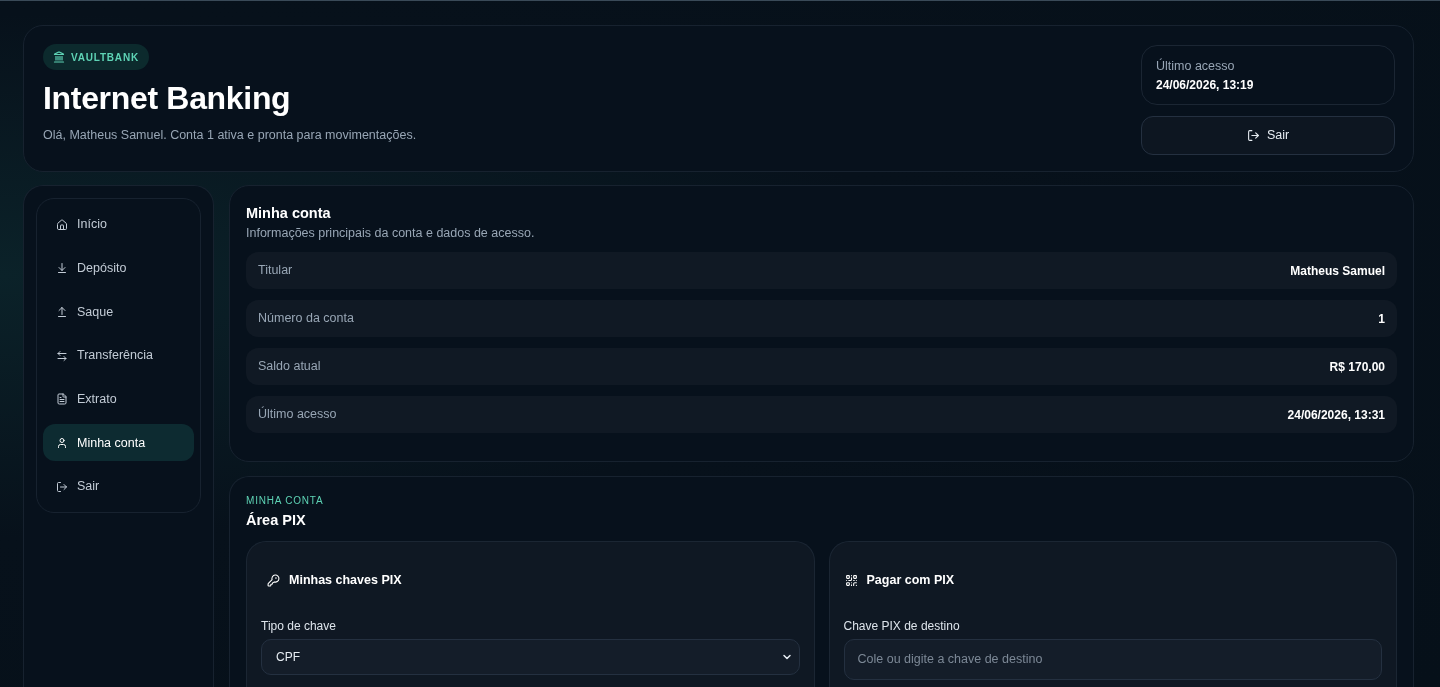 Image resolution: width=1440 pixels, height=687 pixels. What do you see at coordinates (276, 520) in the screenshot?
I see `section-title: Área PIX` at bounding box center [276, 520].